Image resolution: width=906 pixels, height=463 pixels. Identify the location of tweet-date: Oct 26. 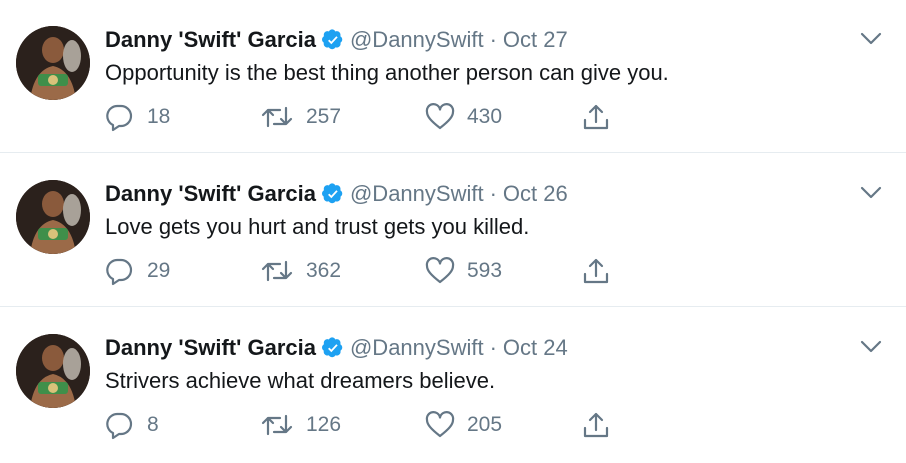
(535, 193).